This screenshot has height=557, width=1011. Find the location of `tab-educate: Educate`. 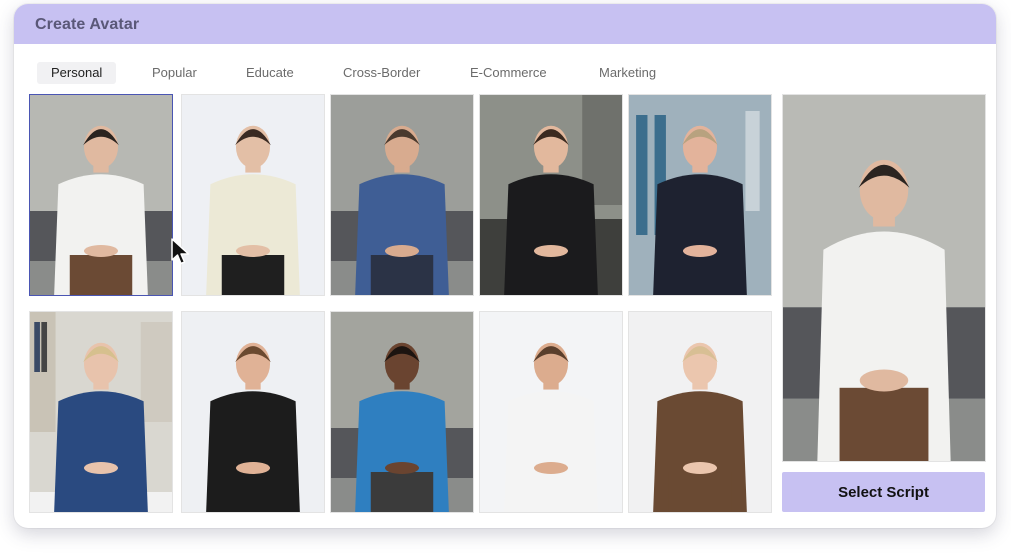

tab-educate: Educate is located at coordinates (270, 73).